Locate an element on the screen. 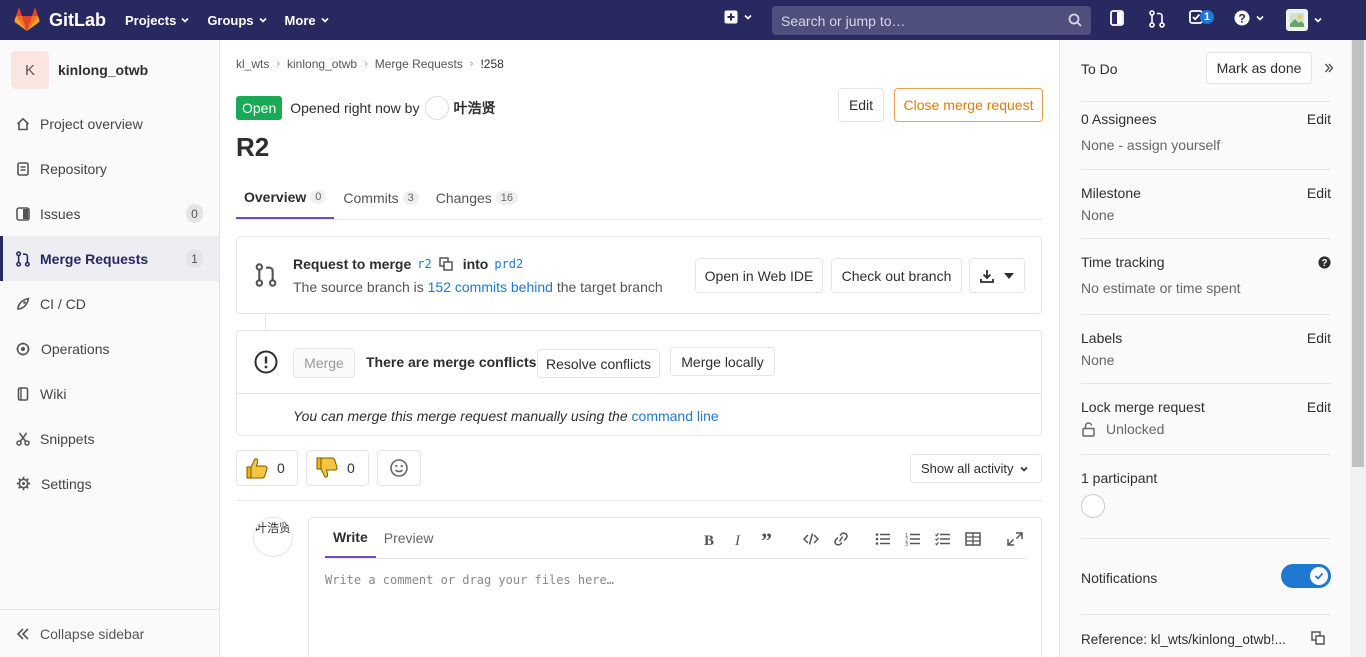 The image size is (1366, 657). commits-behind-link: 152 commits behind is located at coordinates (490, 287).